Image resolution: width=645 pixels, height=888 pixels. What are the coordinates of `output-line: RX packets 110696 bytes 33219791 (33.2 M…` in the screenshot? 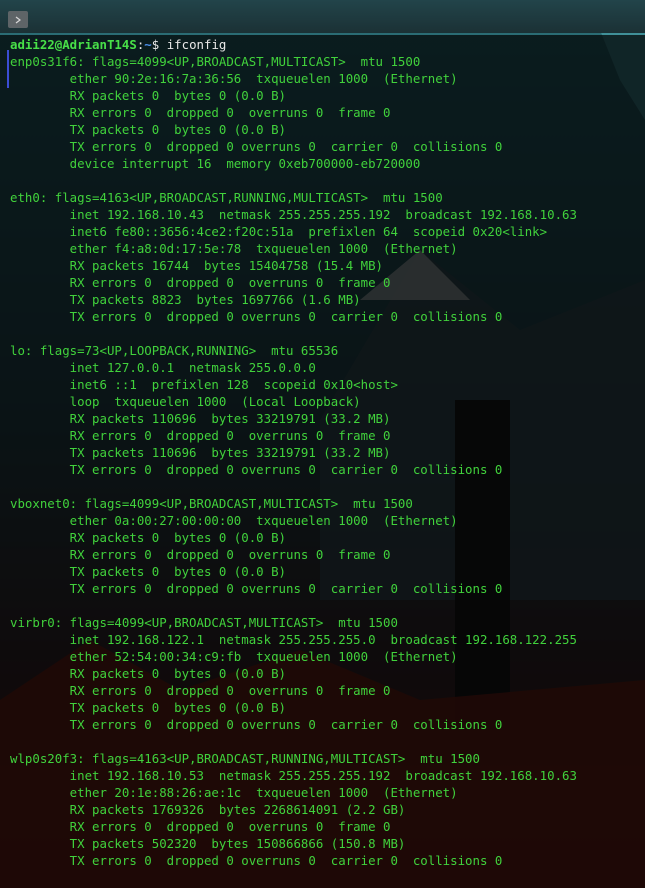 It's located at (200, 418).